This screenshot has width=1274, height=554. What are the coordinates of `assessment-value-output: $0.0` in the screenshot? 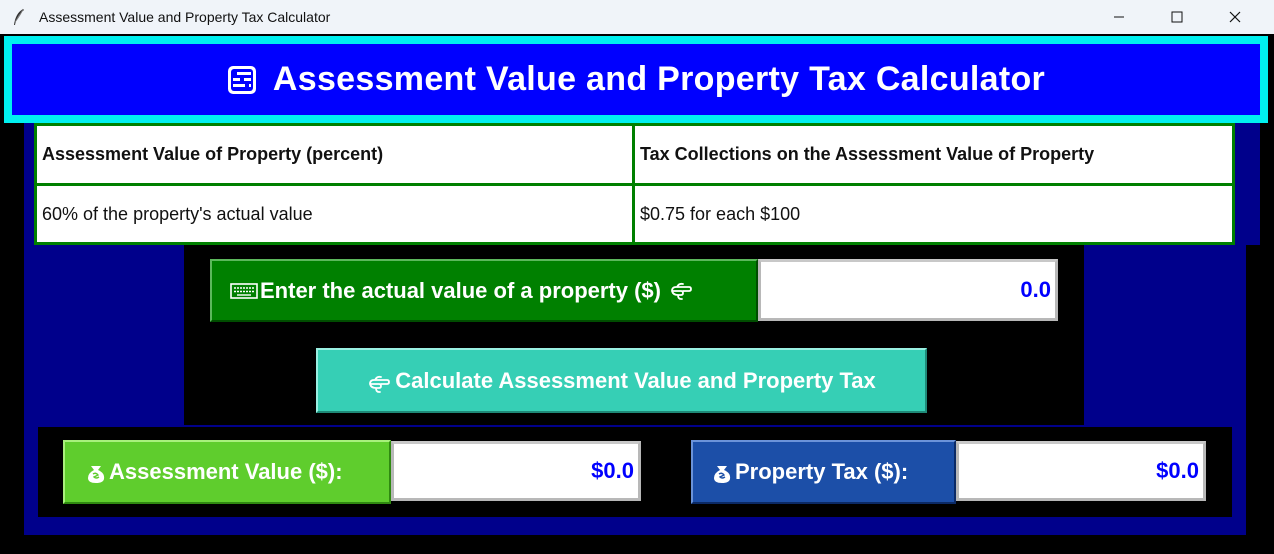 It's located at (516, 471).